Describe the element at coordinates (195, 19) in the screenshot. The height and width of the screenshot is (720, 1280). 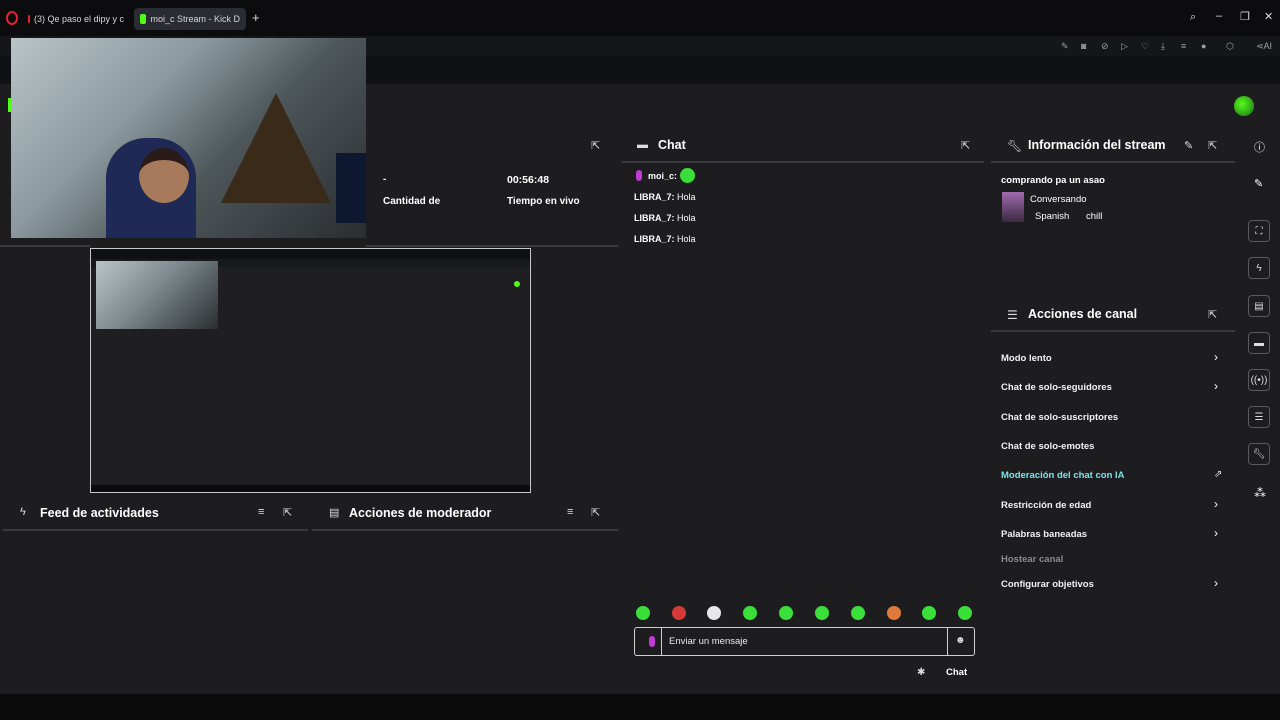
I see `tab-kick-label: moi_c Stream - Kick D` at that location.